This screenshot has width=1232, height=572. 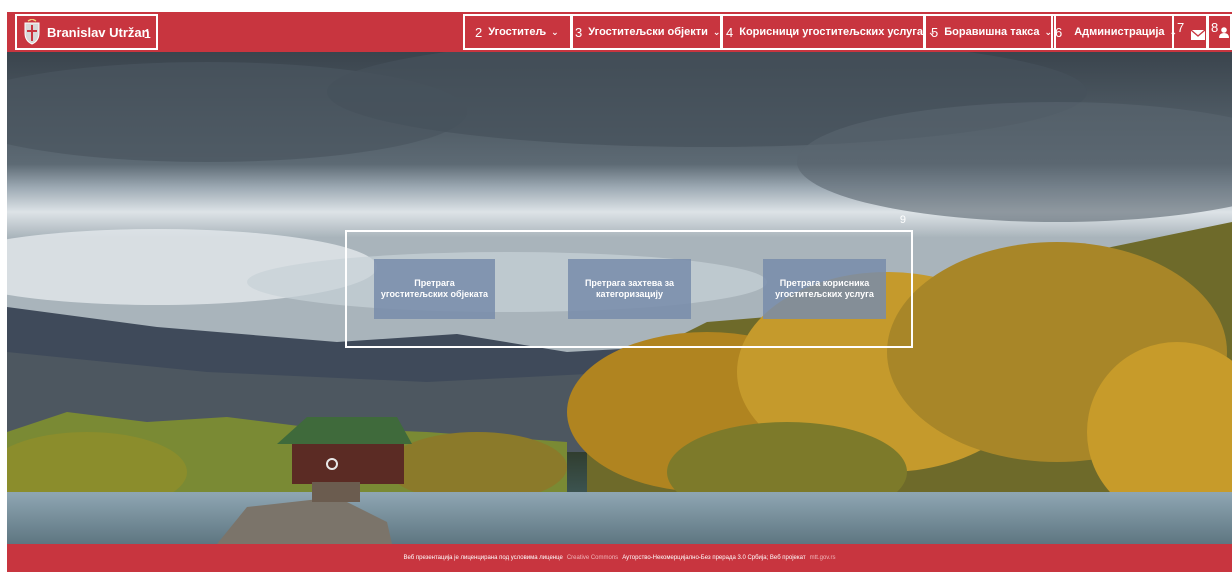 I want to click on nav-label: Угоститељски објекти, so click(x=648, y=32).